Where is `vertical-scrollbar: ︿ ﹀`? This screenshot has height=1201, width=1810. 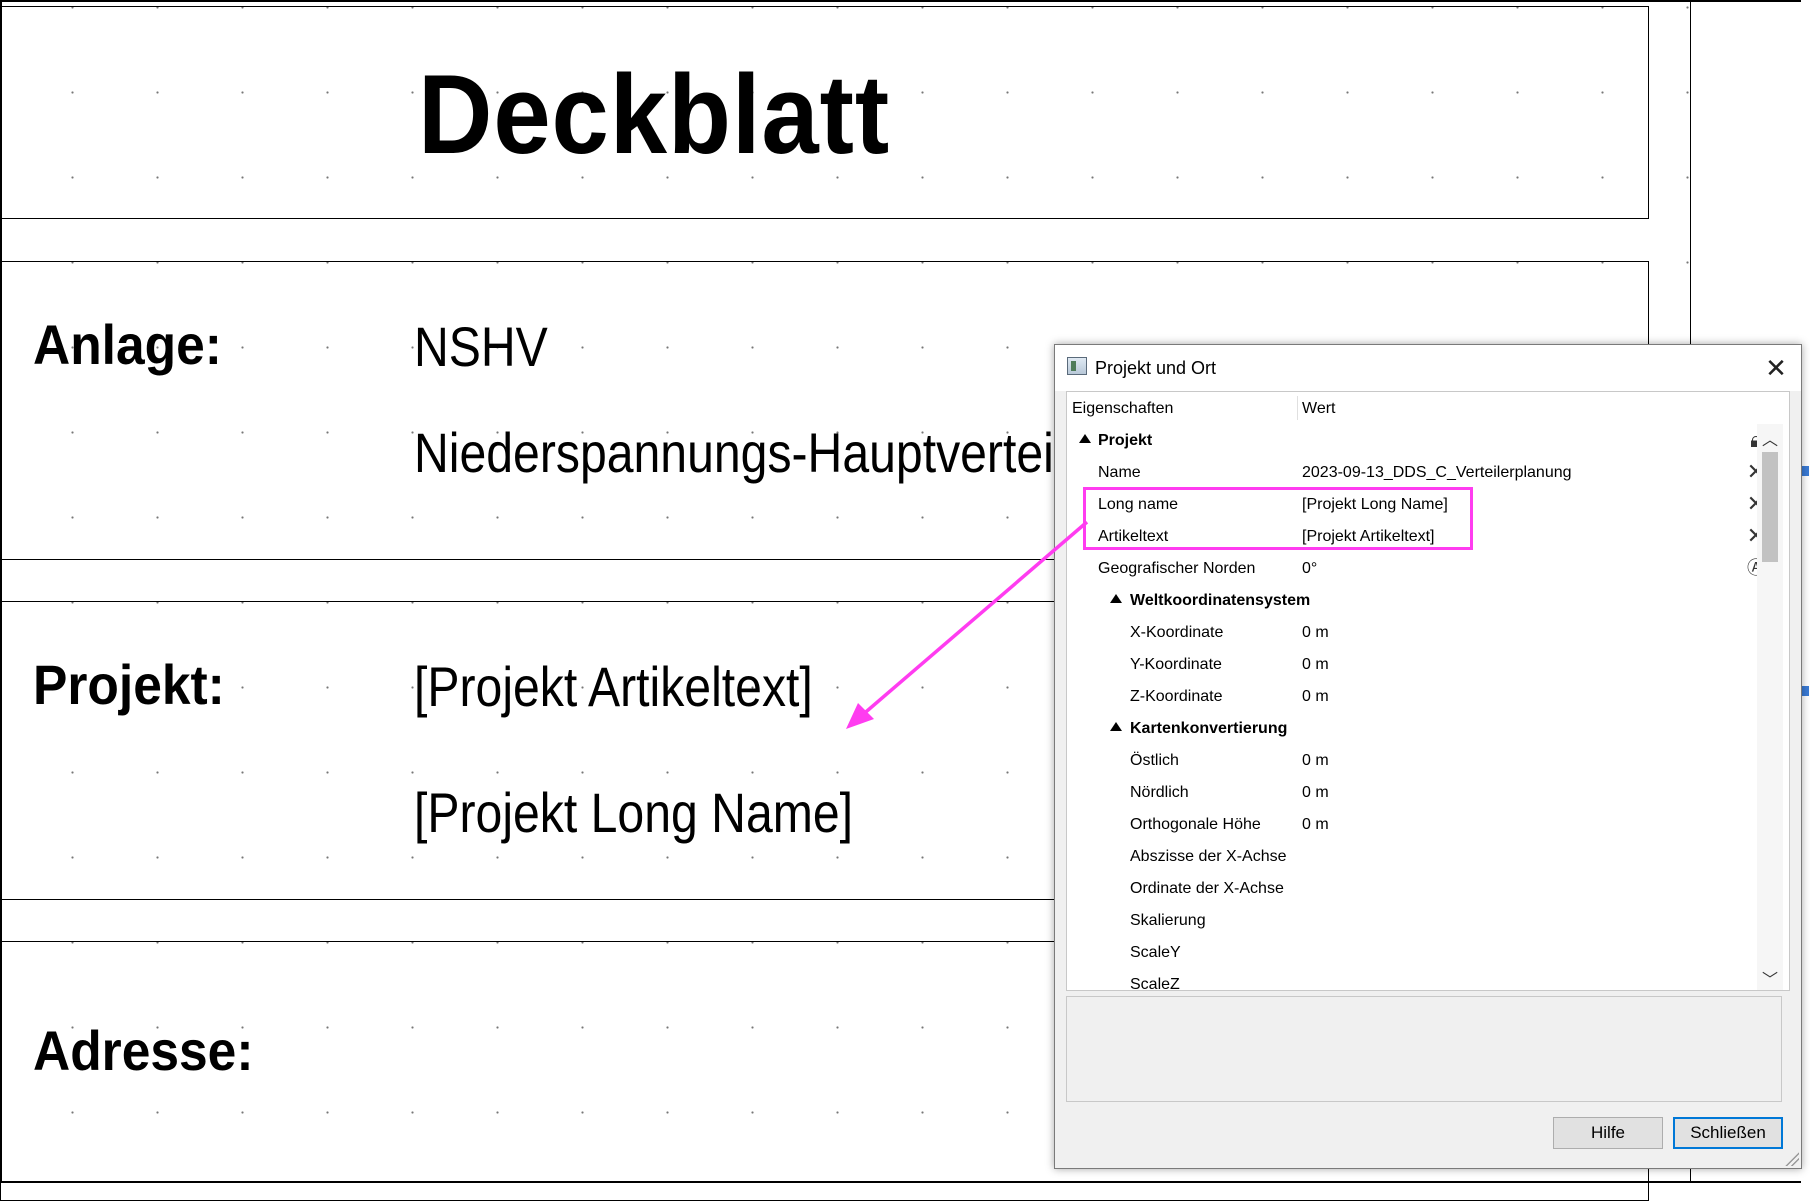
vertical-scrollbar: ︿ ﹀ is located at coordinates (1770, 707).